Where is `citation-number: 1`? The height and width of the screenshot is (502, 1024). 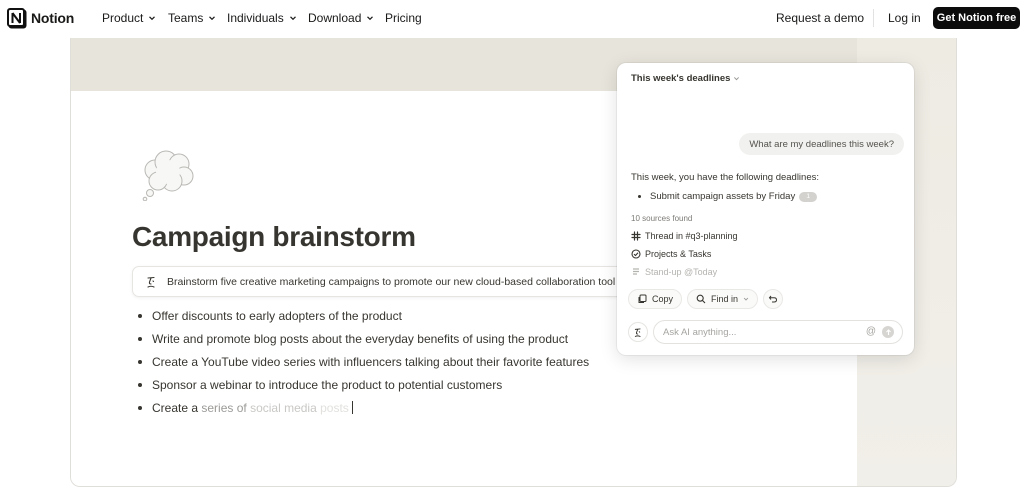
citation-number: 1 is located at coordinates (808, 196).